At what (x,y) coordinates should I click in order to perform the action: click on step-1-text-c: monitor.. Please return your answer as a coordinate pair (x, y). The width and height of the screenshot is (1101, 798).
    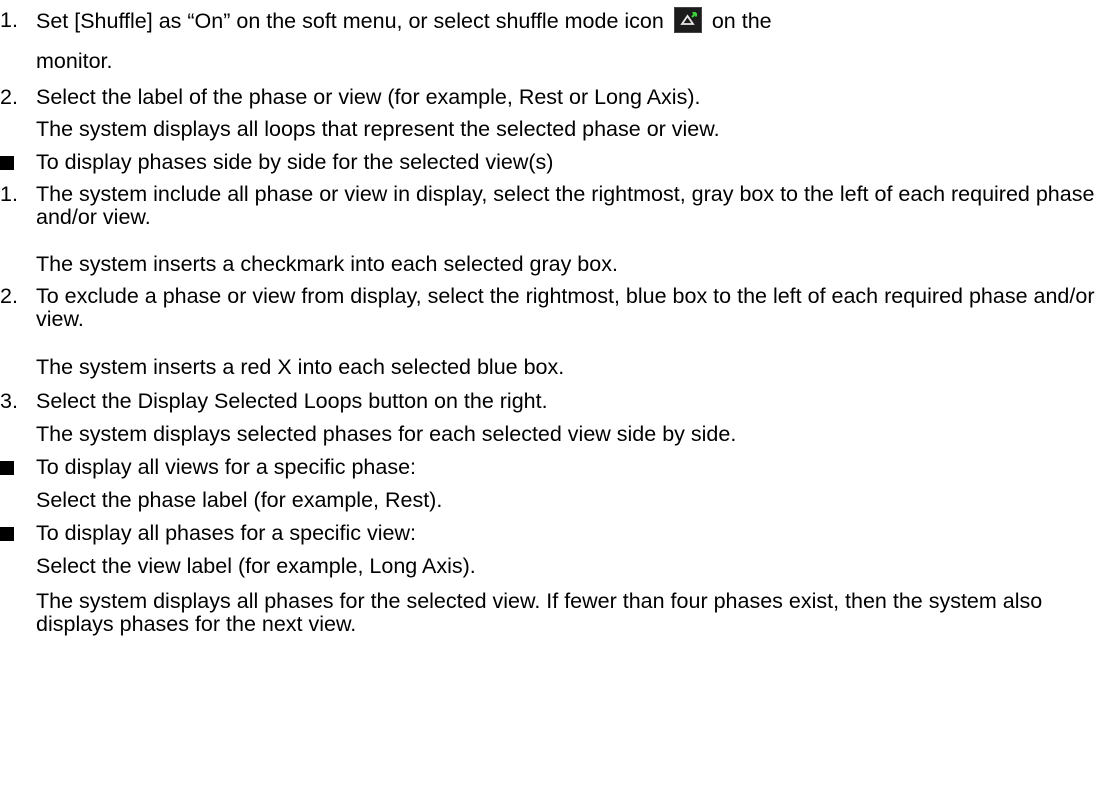
    Looking at the image, I should click on (74, 61).